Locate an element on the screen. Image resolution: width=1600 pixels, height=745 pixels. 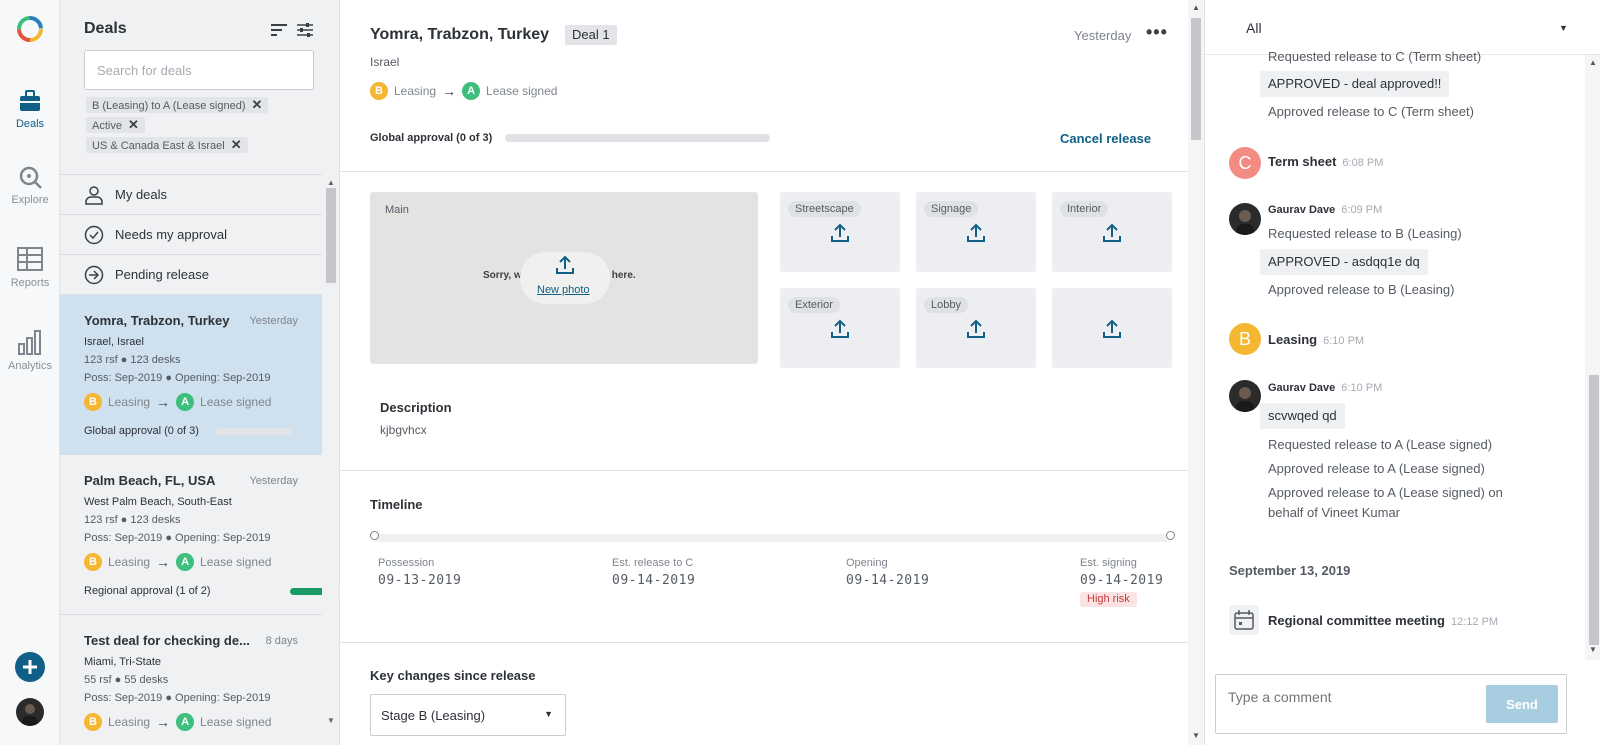
calendar-icon is located at coordinates (1244, 620).